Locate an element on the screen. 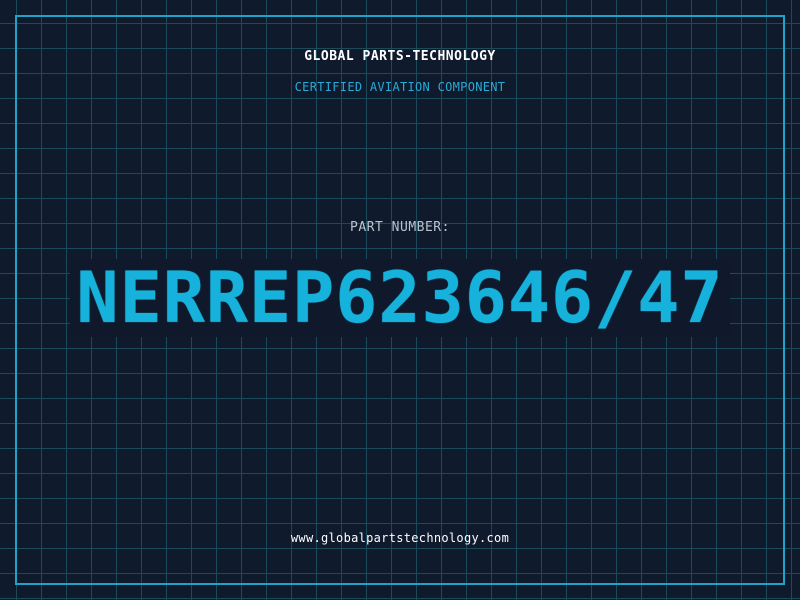 Image resolution: width=800 pixels, height=600 pixels. website-url: www.globalpartstechnology.com is located at coordinates (400, 538).